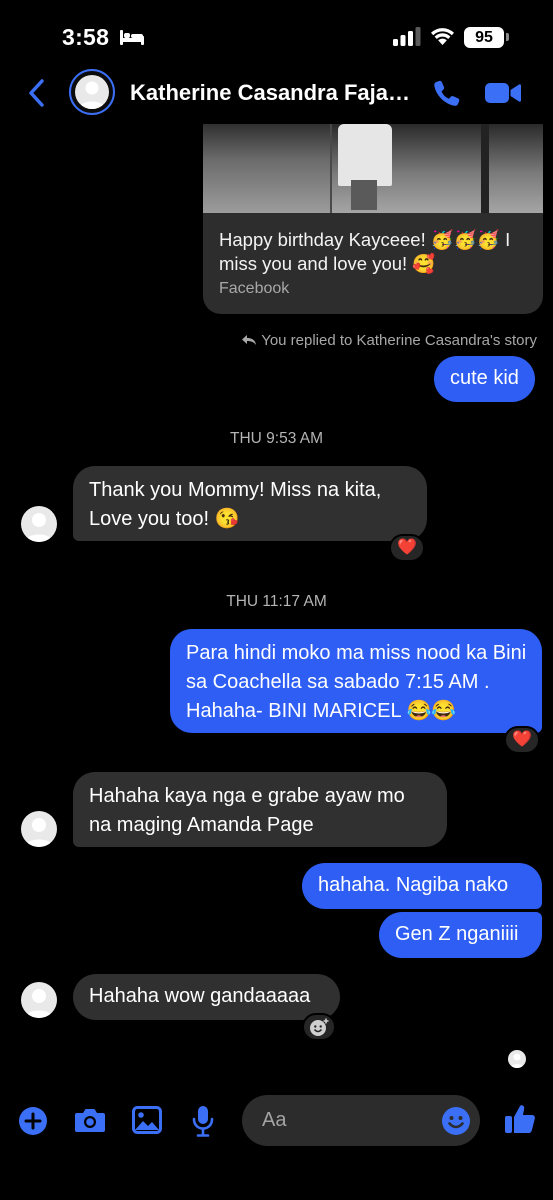 The height and width of the screenshot is (1200, 553). Describe the element at coordinates (337, 1120) in the screenshot. I see `message-input` at that location.